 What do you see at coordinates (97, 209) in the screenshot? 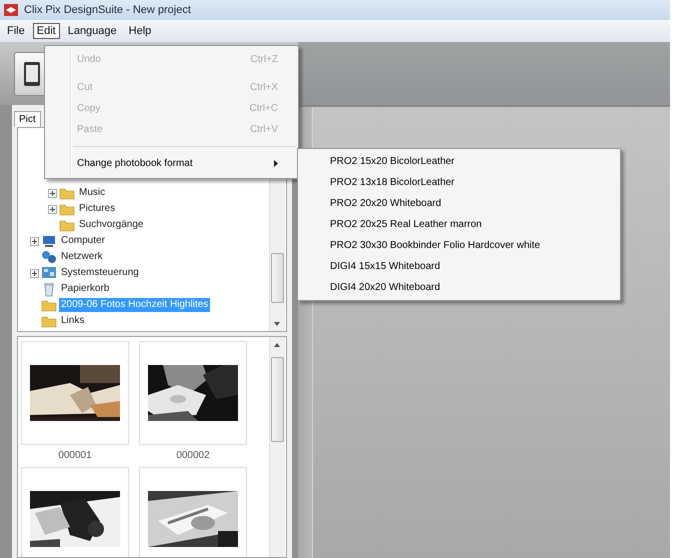
I see `tree-item: Pictures` at bounding box center [97, 209].